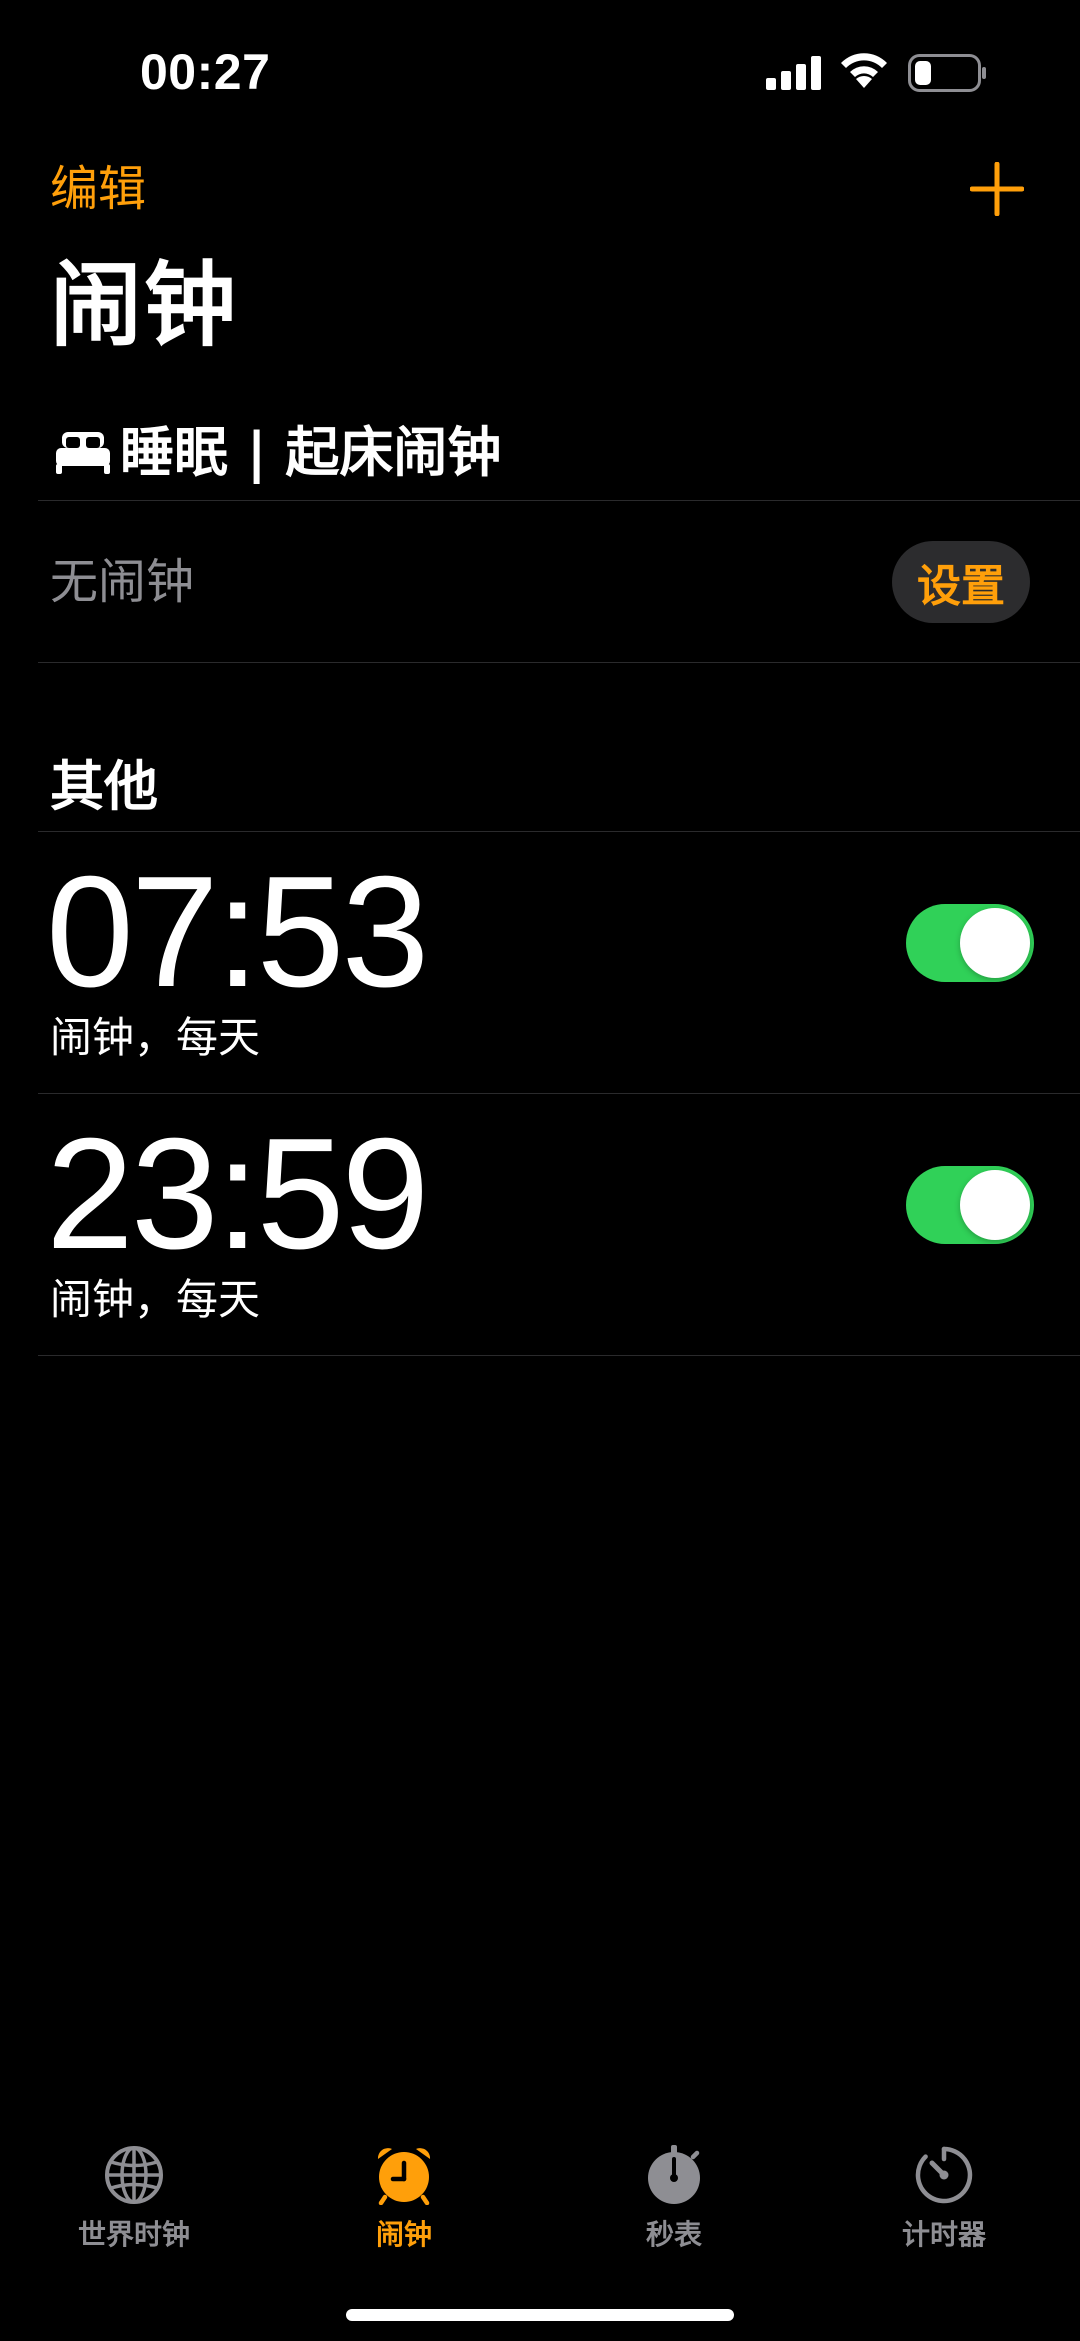 The height and width of the screenshot is (2341, 1080). I want to click on home-indicator, so click(540, 2315).